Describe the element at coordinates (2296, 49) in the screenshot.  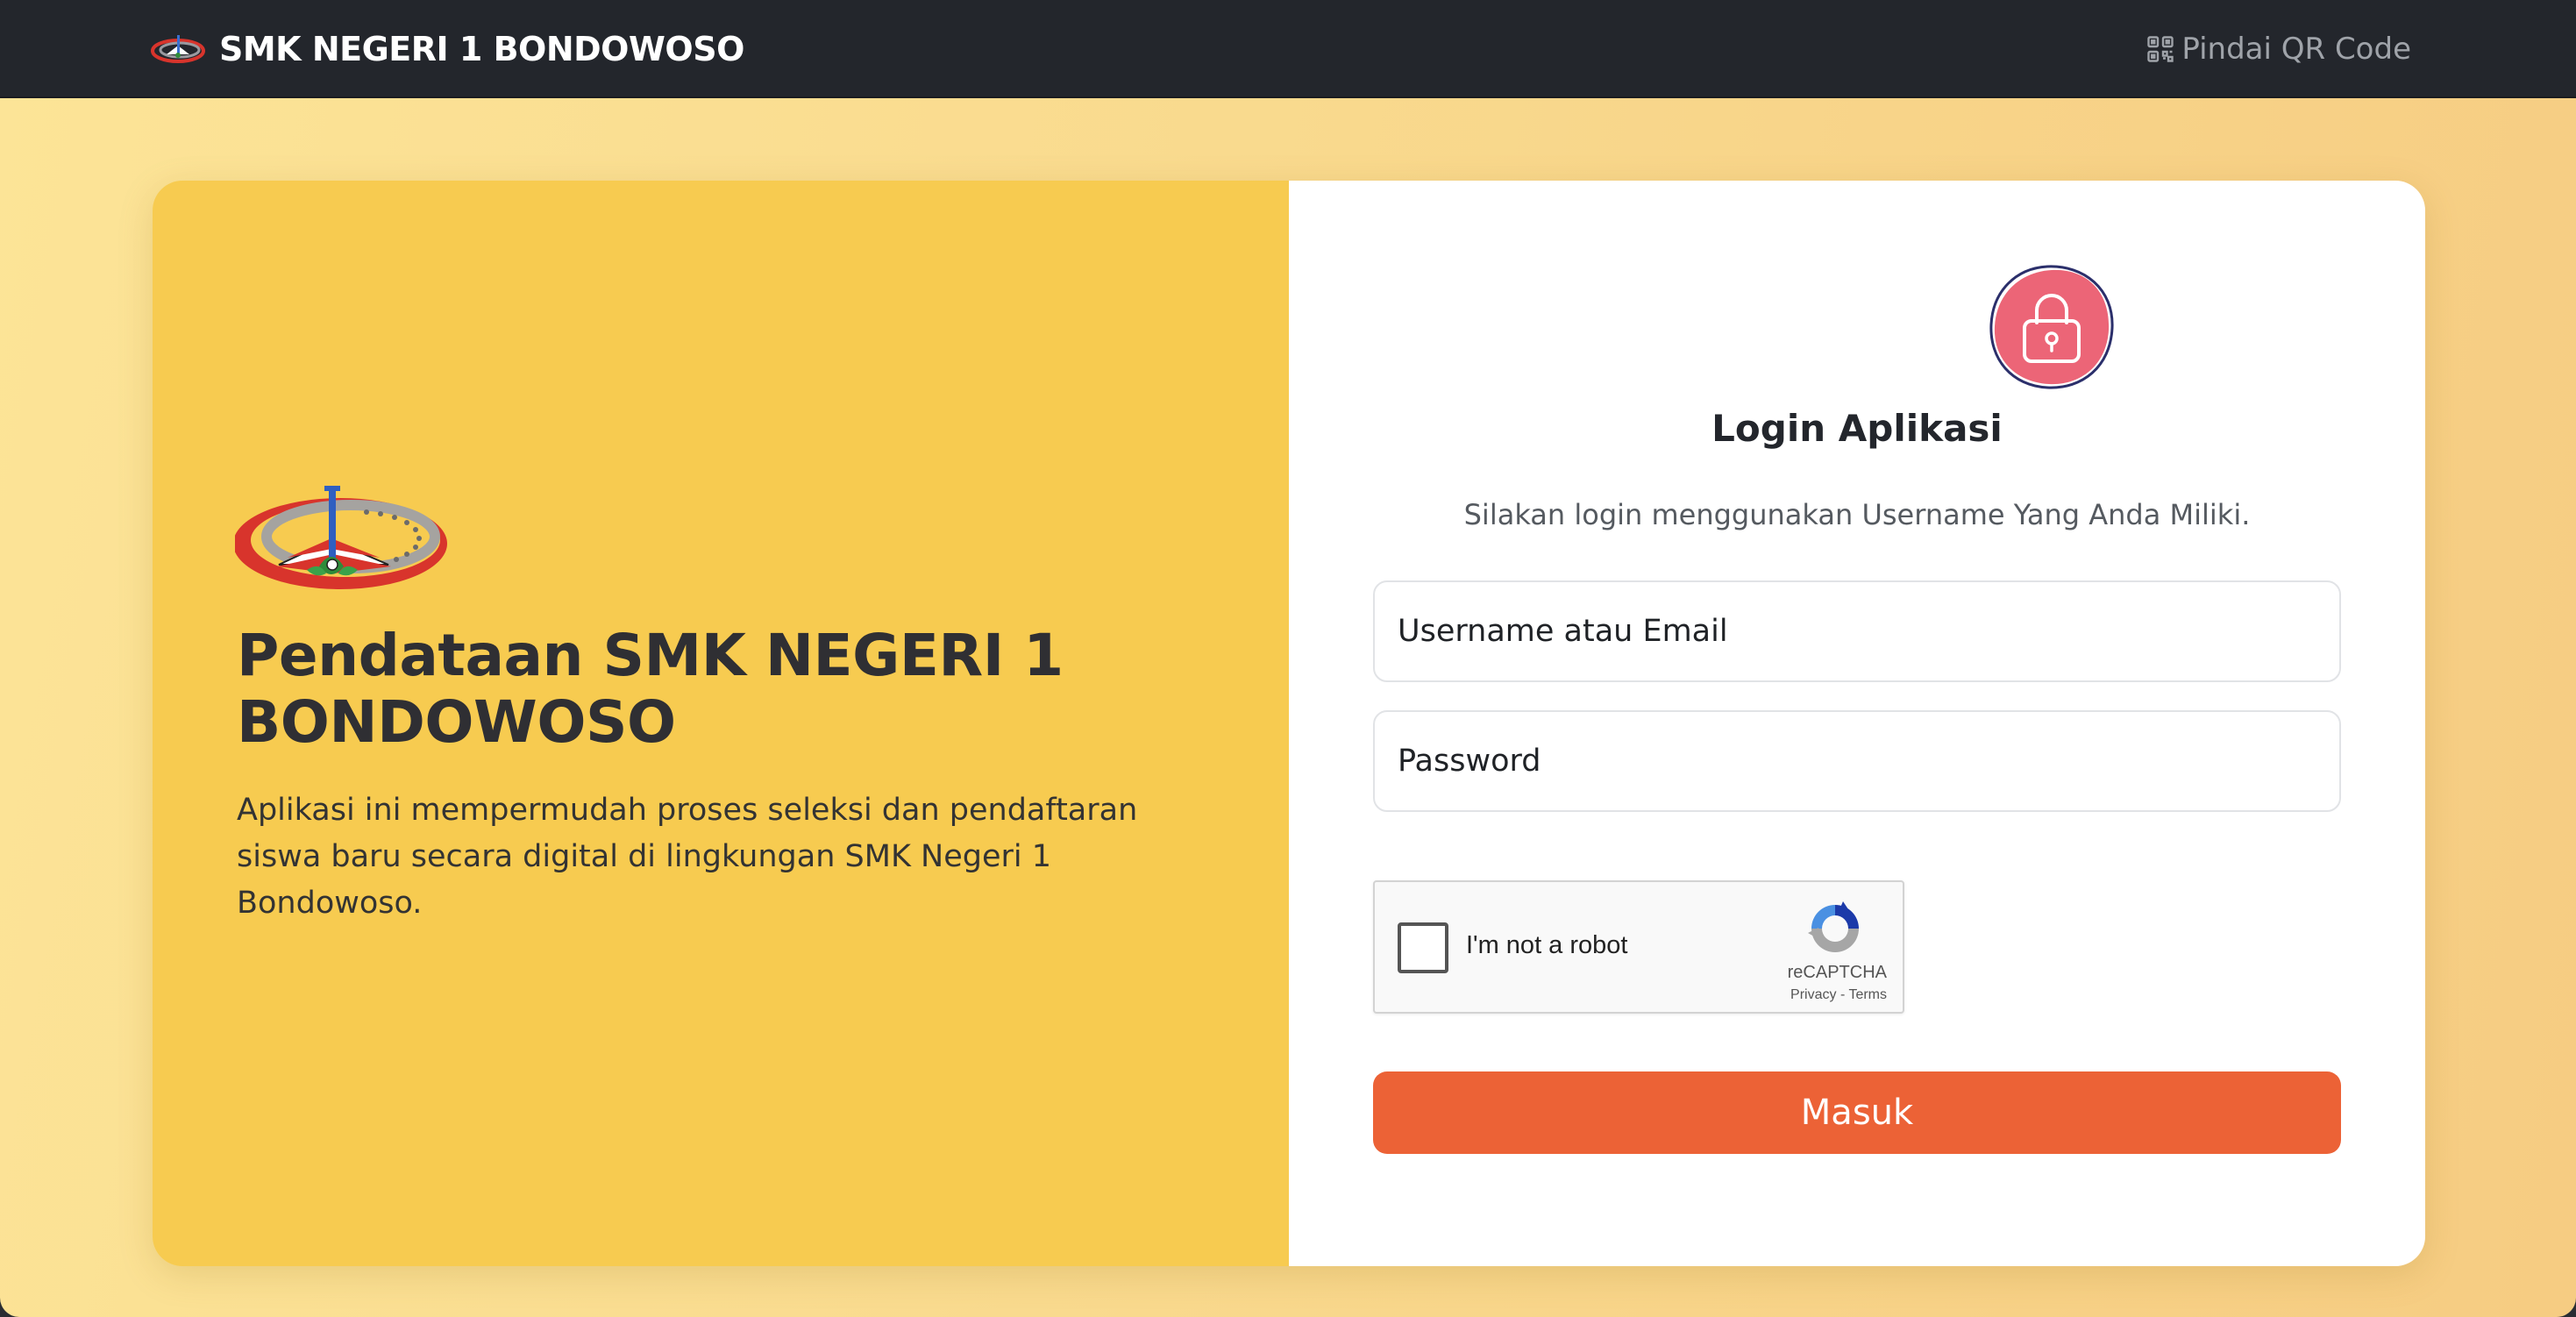
I see `qr-scan-label: Pindai QR Code` at that location.